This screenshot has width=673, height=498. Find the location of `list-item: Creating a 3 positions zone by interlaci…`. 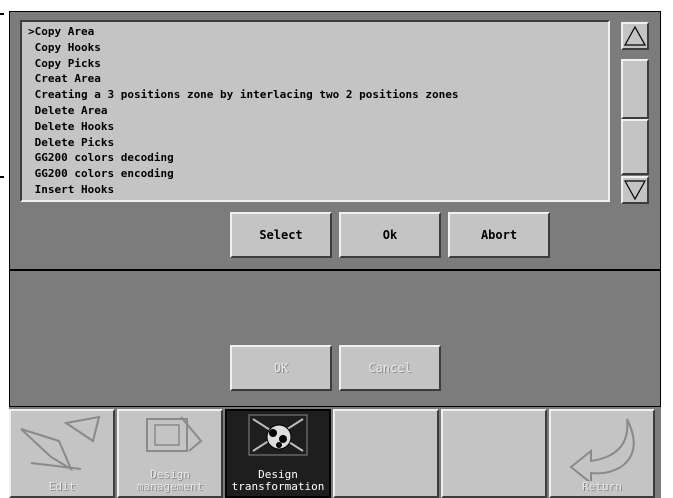

list-item: Creating a 3 positions zone by interlaci… is located at coordinates (318, 95).